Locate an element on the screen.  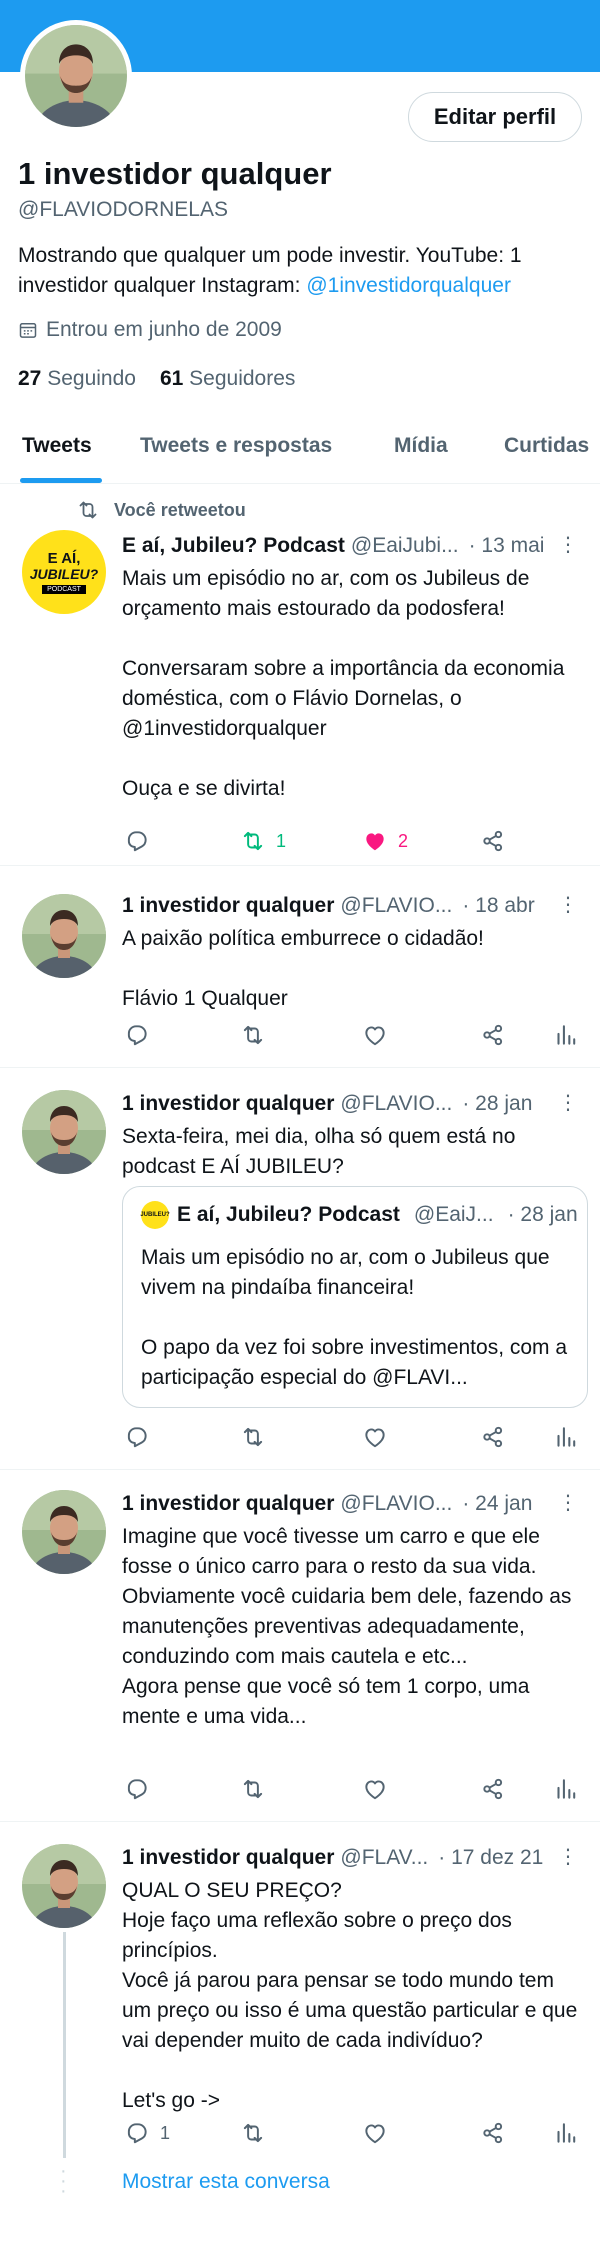
quote-avatar: JUBILEU? is located at coordinates (155, 1215).